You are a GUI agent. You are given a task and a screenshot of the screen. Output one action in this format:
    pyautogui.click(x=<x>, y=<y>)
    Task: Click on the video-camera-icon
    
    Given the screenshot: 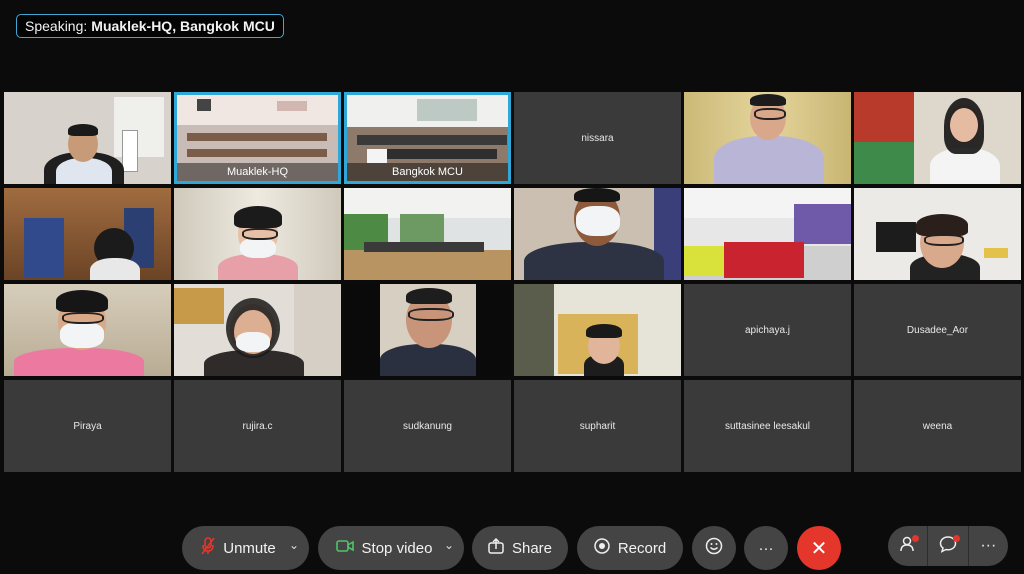 What is the action you would take?
    pyautogui.click(x=344, y=548)
    